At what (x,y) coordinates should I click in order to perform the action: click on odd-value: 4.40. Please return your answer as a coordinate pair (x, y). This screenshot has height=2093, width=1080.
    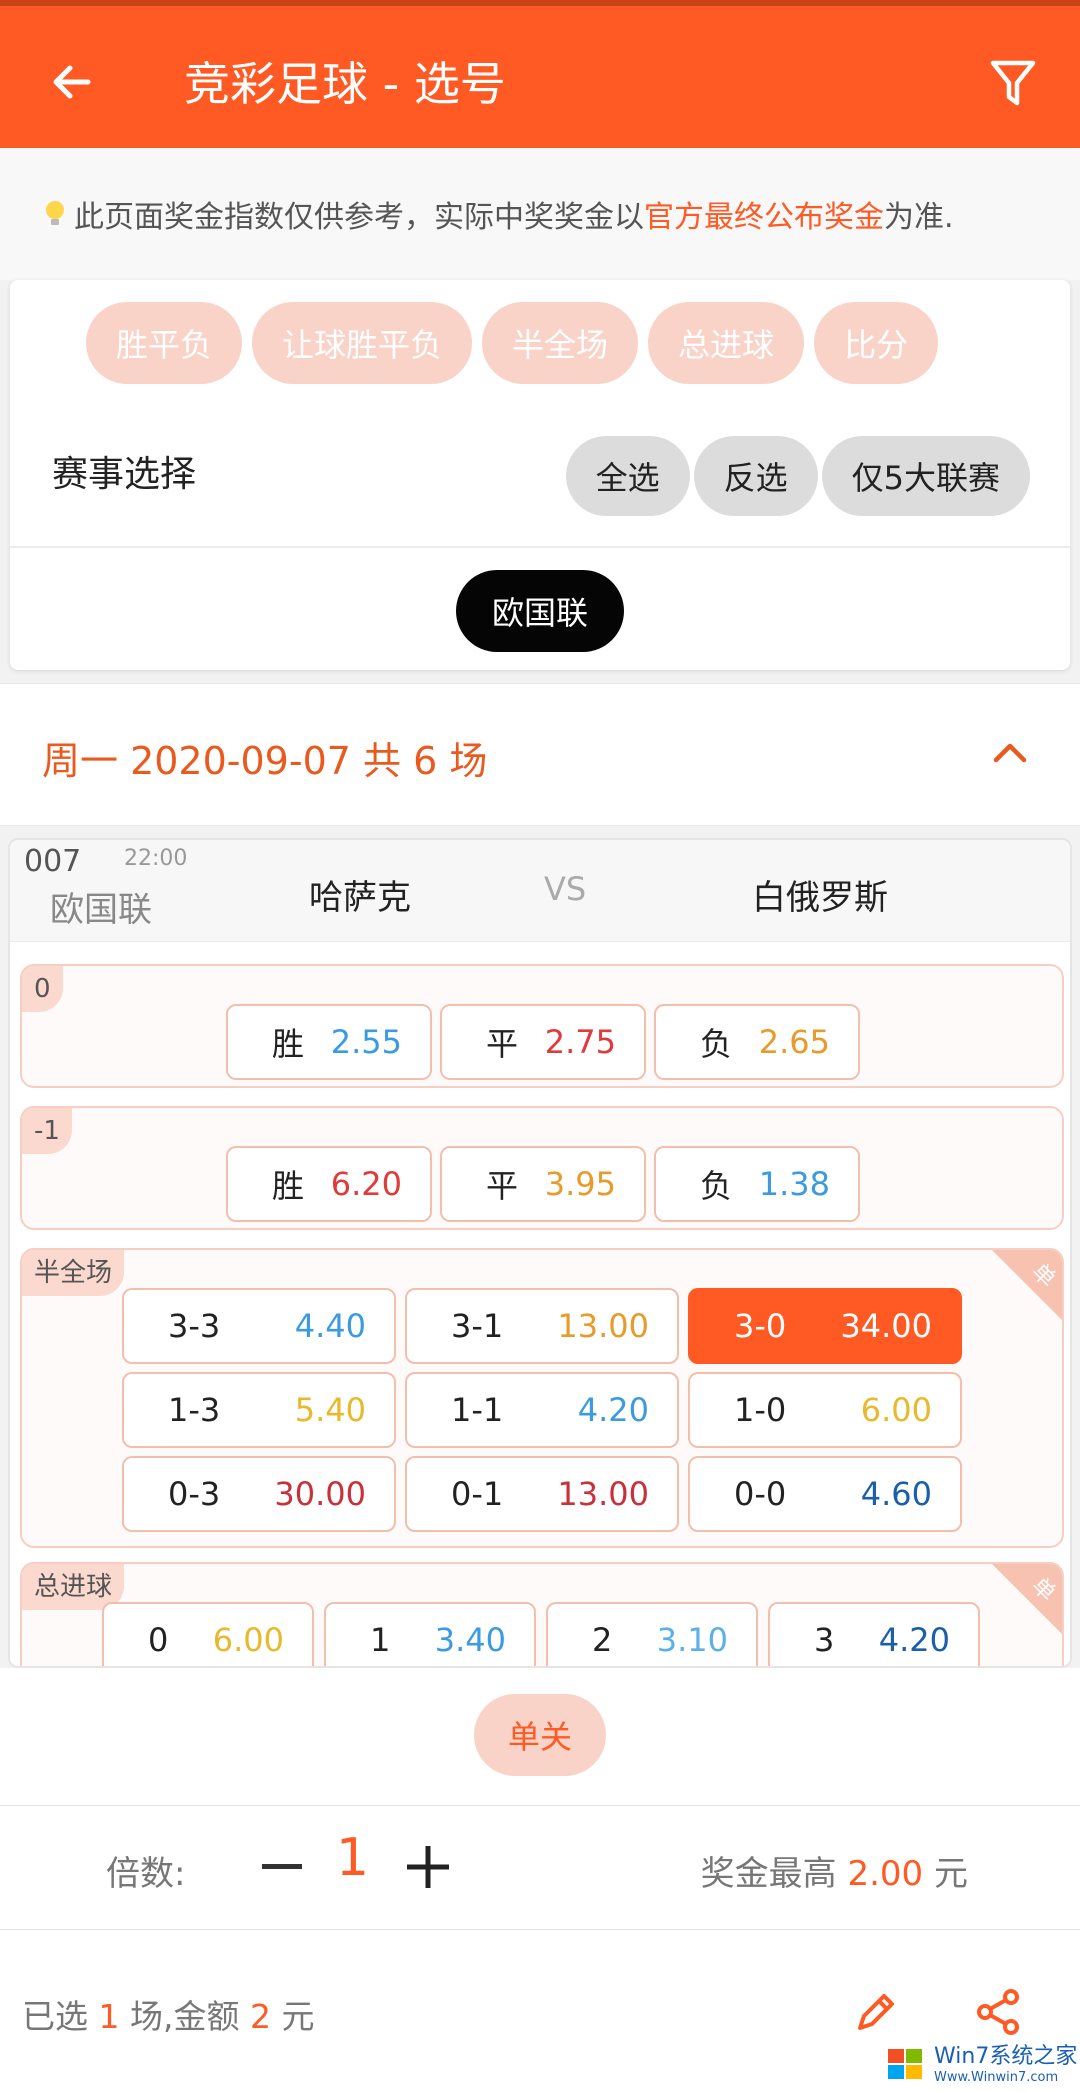
    Looking at the image, I should click on (330, 1326).